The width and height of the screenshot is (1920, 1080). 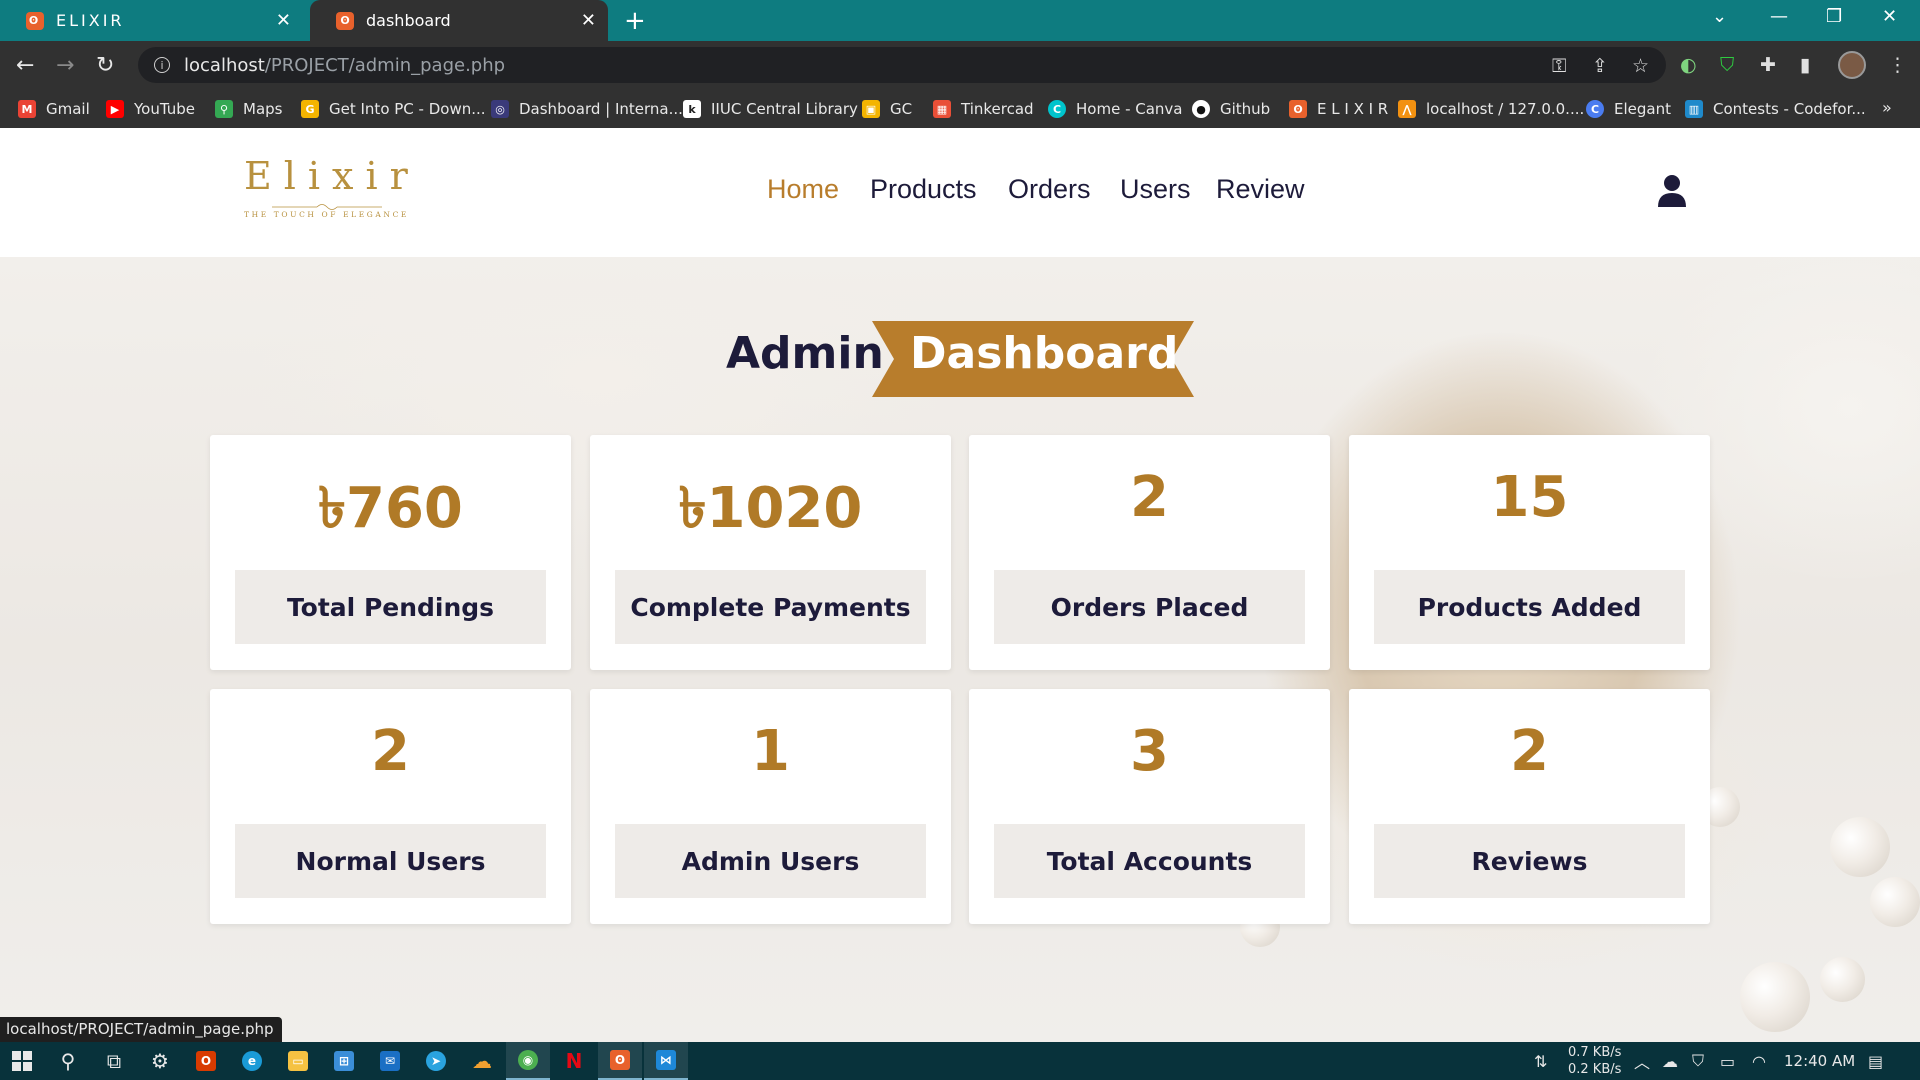 I want to click on nav-products: Products, so click(x=923, y=189).